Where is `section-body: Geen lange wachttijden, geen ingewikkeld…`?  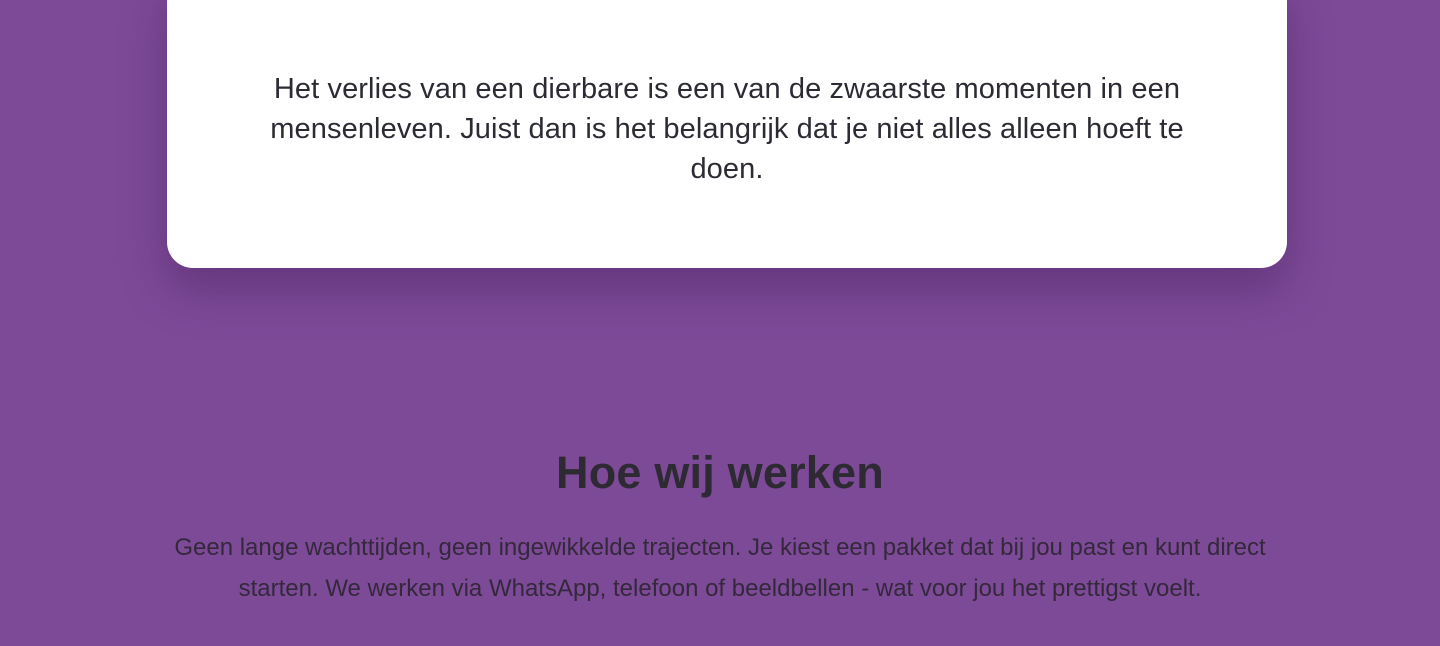
section-body: Geen lange wachttijden, geen ingewikkeld… is located at coordinates (720, 568).